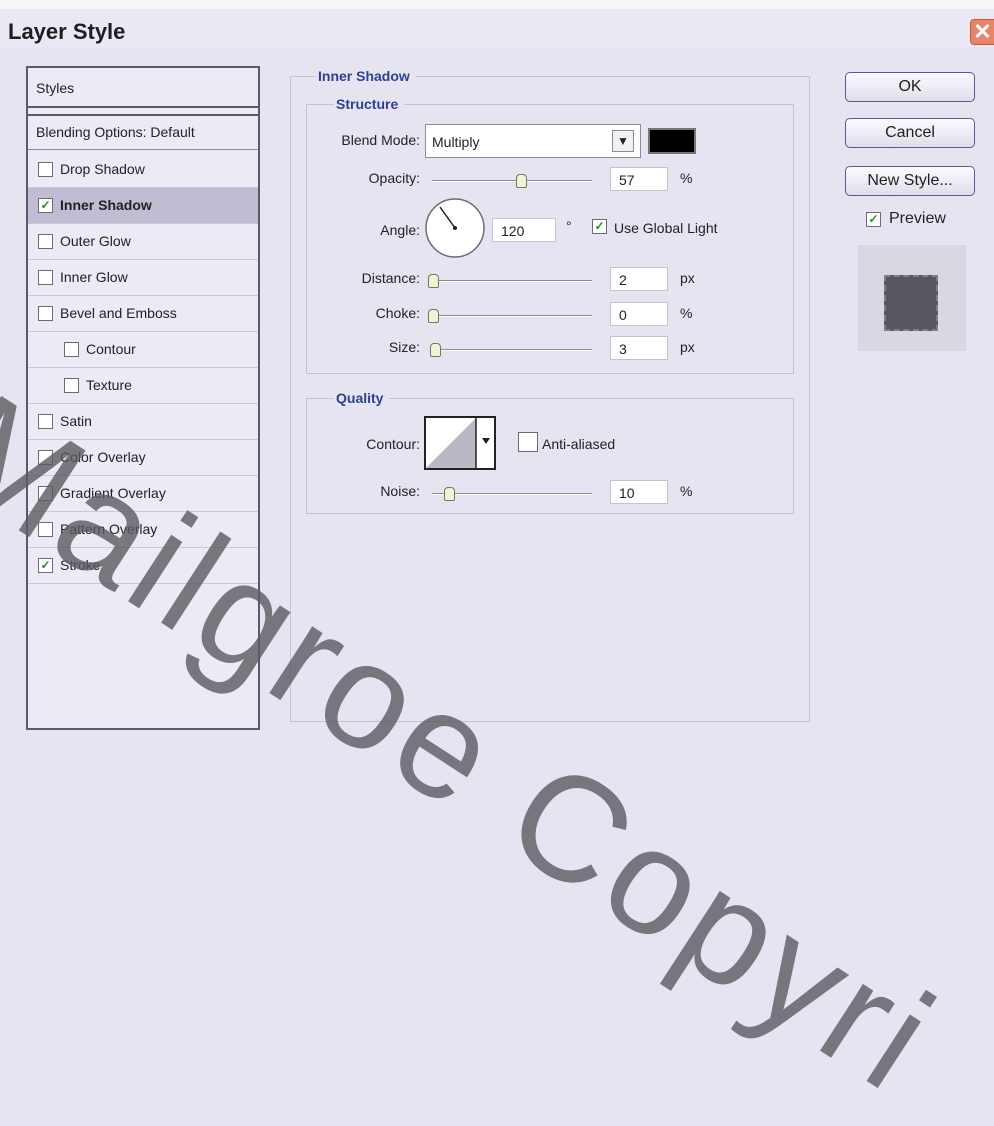 Image resolution: width=994 pixels, height=1126 pixels. I want to click on style-item-label: Bevel and Emboss, so click(118, 313).